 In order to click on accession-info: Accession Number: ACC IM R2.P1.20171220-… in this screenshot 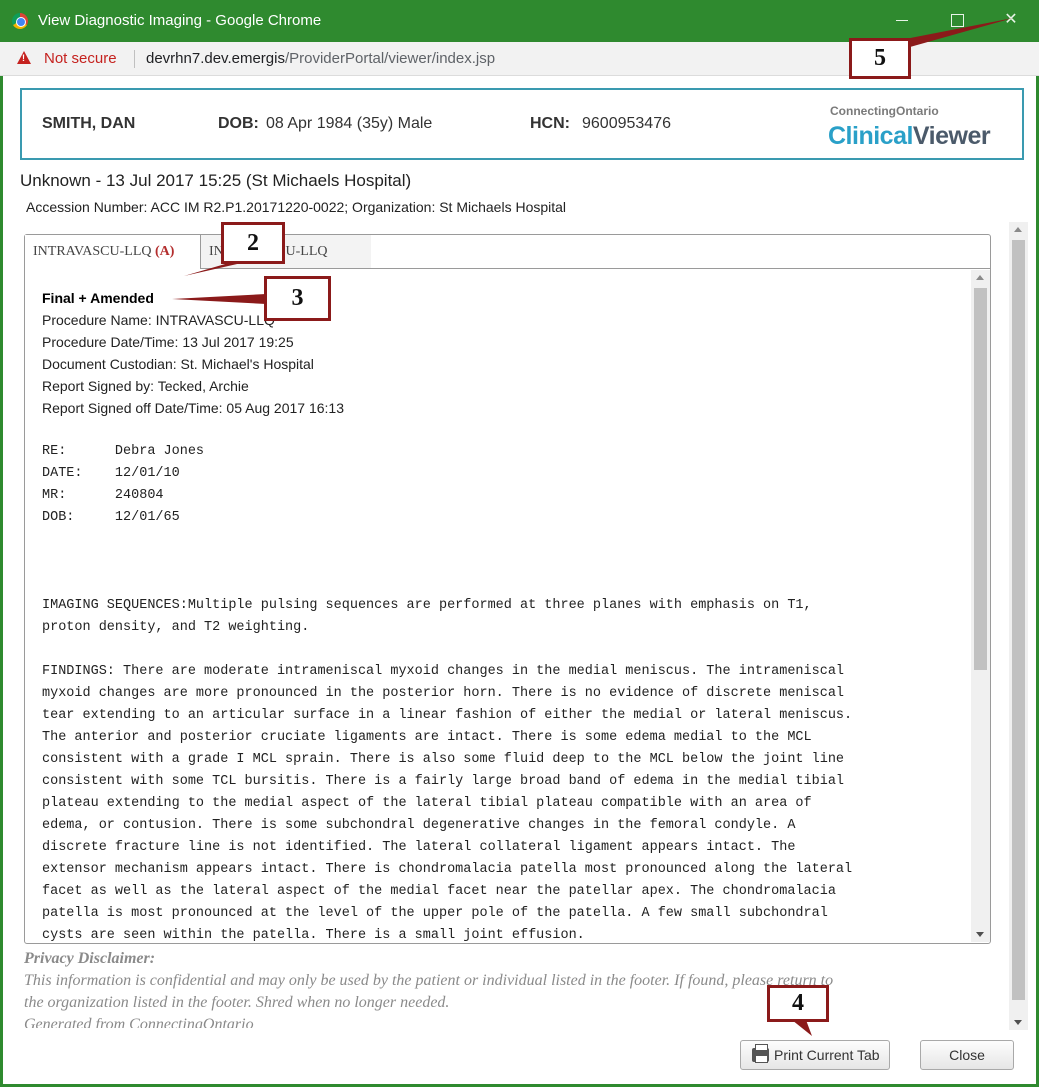, I will do `click(296, 207)`.